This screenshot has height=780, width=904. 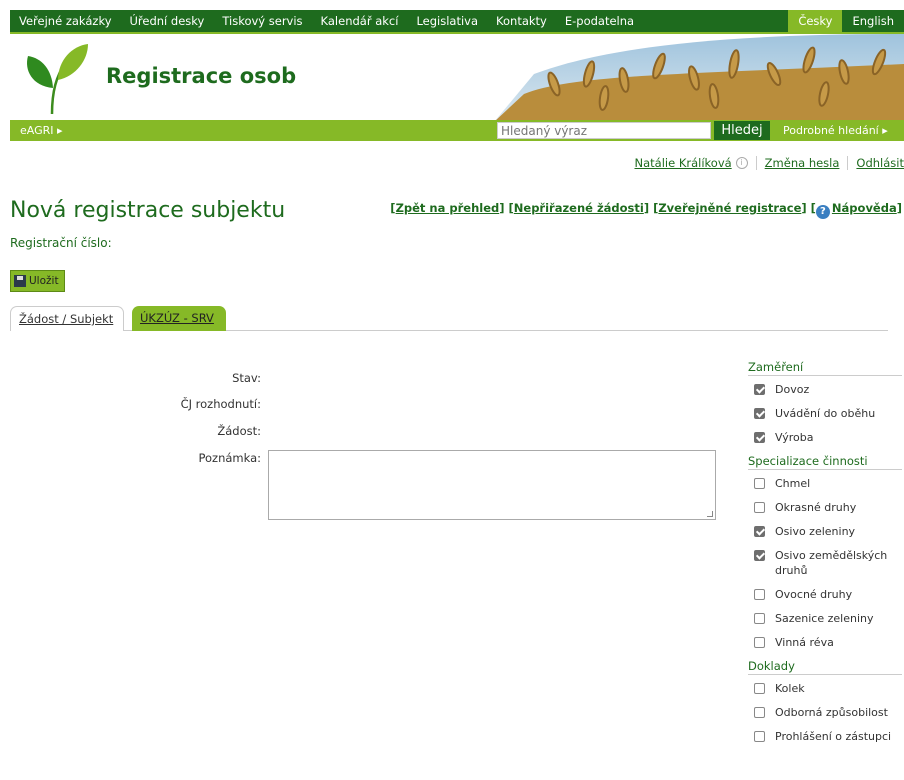 What do you see at coordinates (65, 21) in the screenshot?
I see `top-nav-item-verejne-zakazky: Veřejné zakázky` at bounding box center [65, 21].